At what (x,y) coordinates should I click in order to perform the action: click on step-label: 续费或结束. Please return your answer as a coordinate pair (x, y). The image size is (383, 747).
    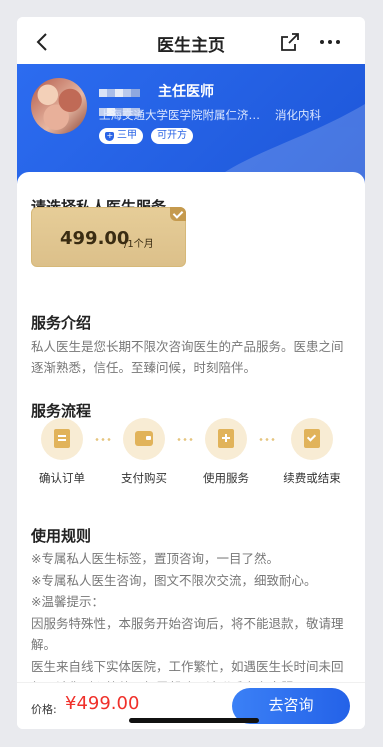
    Looking at the image, I should click on (312, 478).